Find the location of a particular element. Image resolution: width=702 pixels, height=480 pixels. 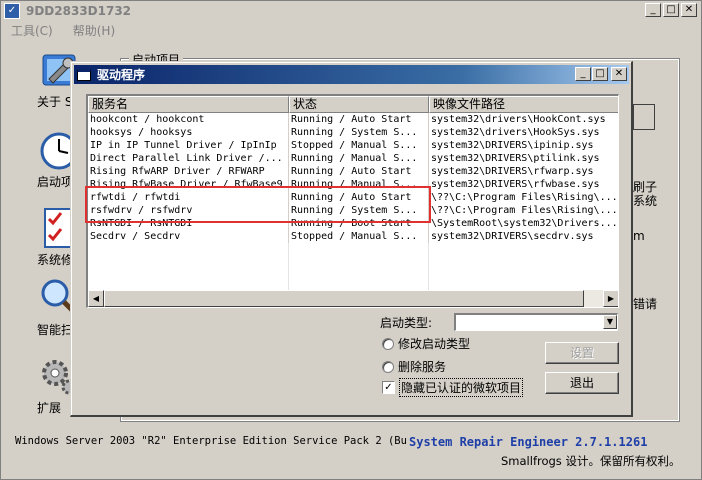

checkbox-hide-label: 隐藏已认证的微软项目 is located at coordinates (461, 387).